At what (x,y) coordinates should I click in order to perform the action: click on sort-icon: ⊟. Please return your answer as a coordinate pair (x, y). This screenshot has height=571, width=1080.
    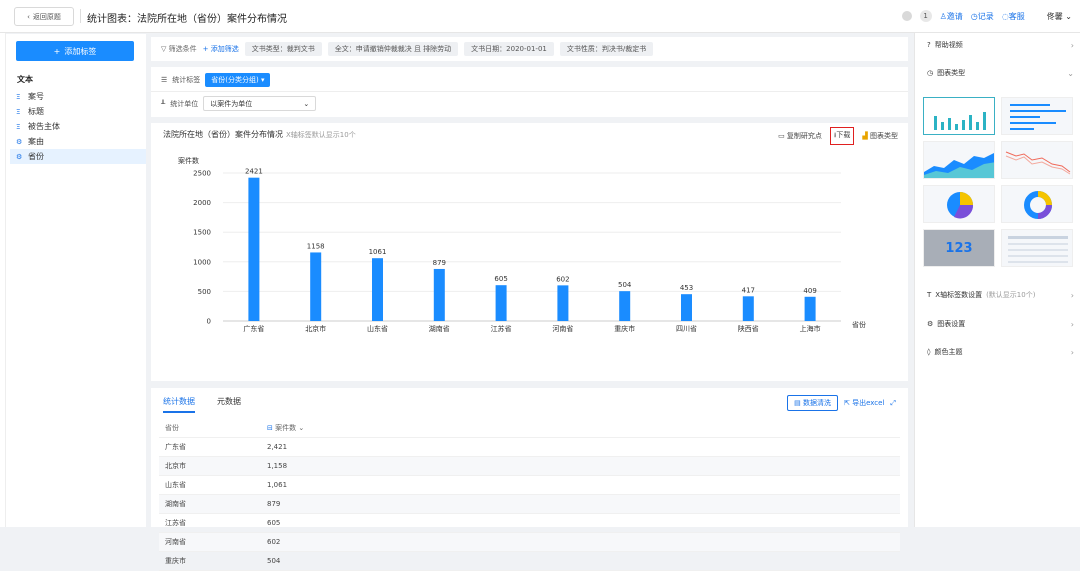
    Looking at the image, I should click on (270, 428).